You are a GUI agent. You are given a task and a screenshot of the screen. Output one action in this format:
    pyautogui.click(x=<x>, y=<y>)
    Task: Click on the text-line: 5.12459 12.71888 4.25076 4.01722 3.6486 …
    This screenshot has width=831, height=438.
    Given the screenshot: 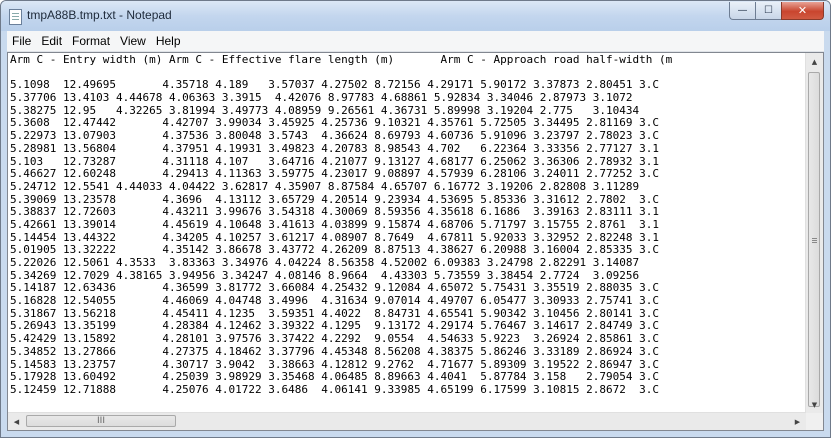 What is the action you would take?
    pyautogui.click(x=408, y=390)
    